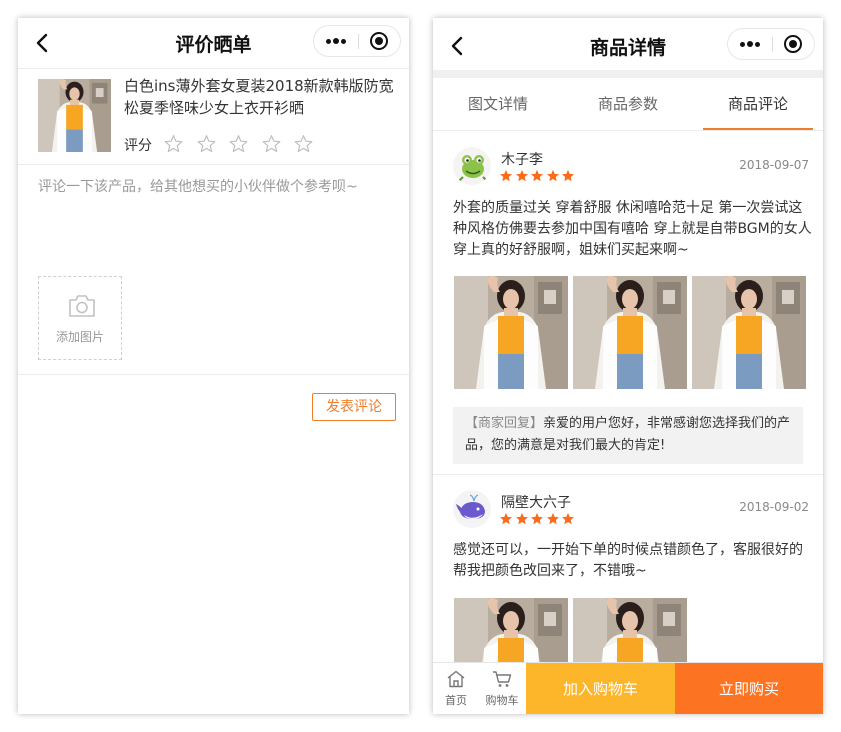 The width and height of the screenshot is (841, 732). Describe the element at coordinates (259, 97) in the screenshot. I see `product-name: 白色ins薄外套女夏装2018新款韩版防宽松夏季怪味少女上衣开衫晒` at that location.